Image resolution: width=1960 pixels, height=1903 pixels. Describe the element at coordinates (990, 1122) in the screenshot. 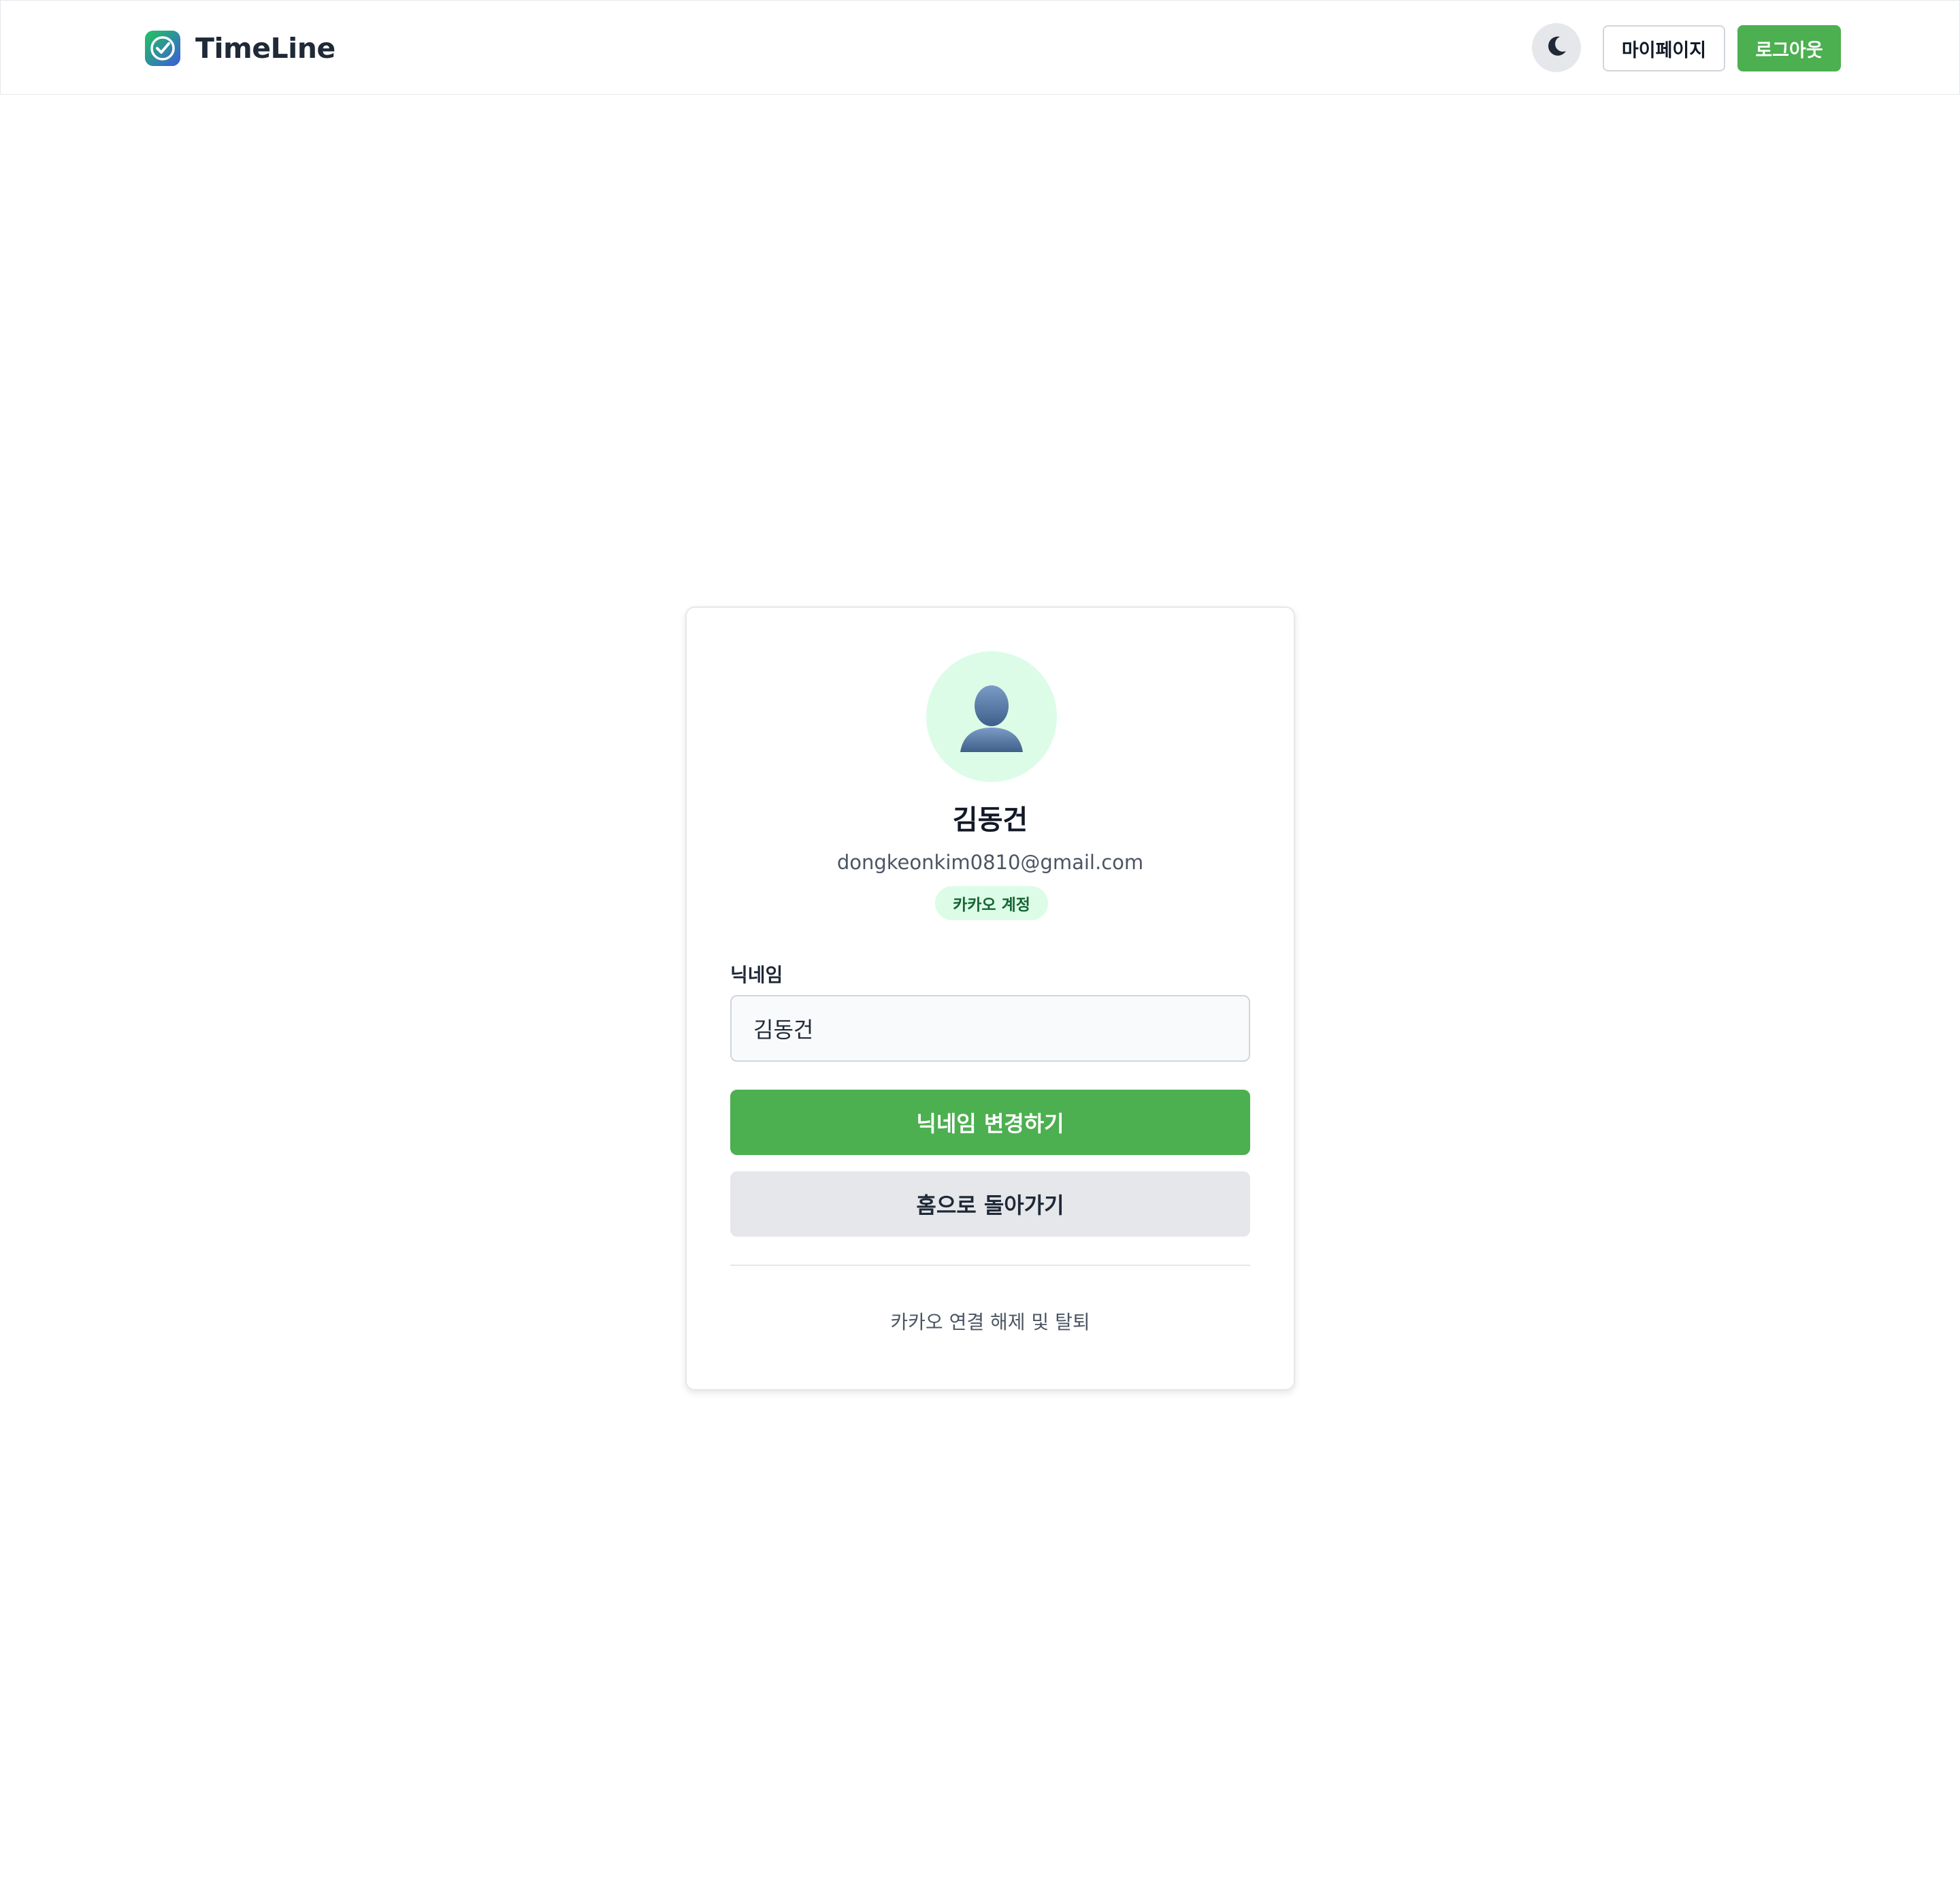

I see `change-nickname-button: 닉네임 변경하기` at that location.